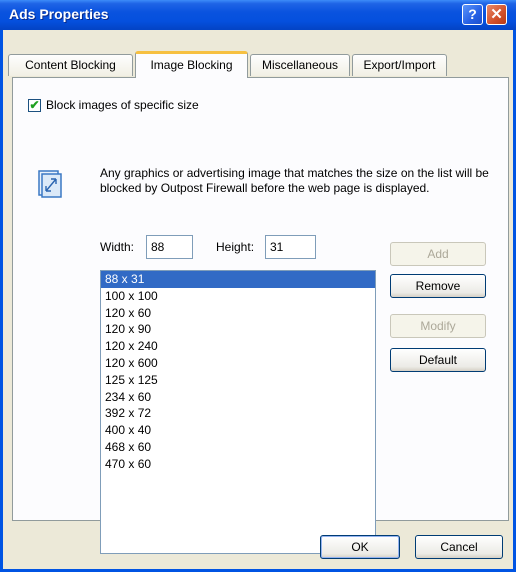 The width and height of the screenshot is (516, 572). What do you see at coordinates (300, 65) in the screenshot?
I see `tab-miscellaneous: Miscellaneous` at bounding box center [300, 65].